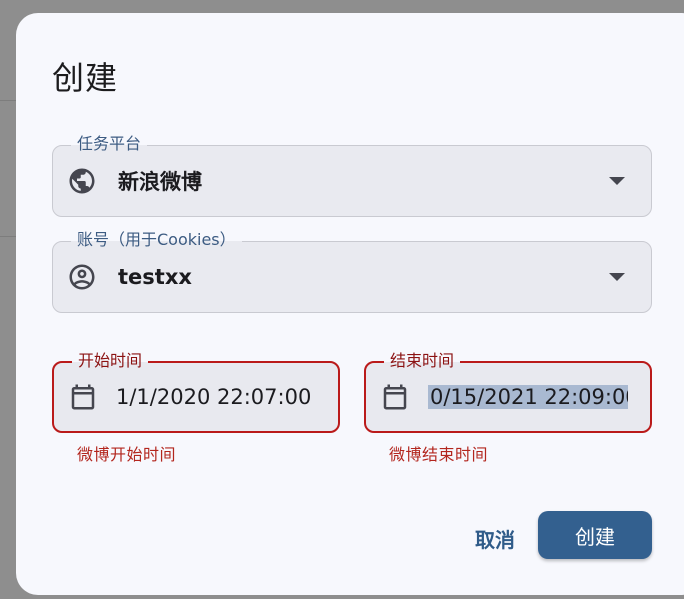 This screenshot has width=684, height=599. What do you see at coordinates (109, 144) in the screenshot?
I see `platform-select-label: 任务平台` at bounding box center [109, 144].